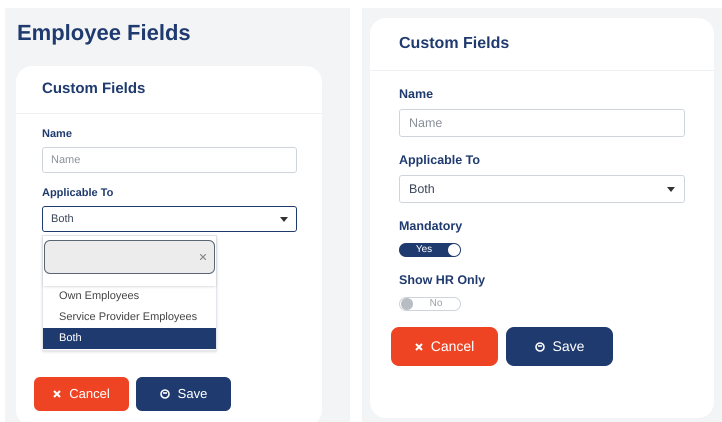 The width and height of the screenshot is (722, 422). I want to click on dropdown-option: Service Provider Employees, so click(129, 317).